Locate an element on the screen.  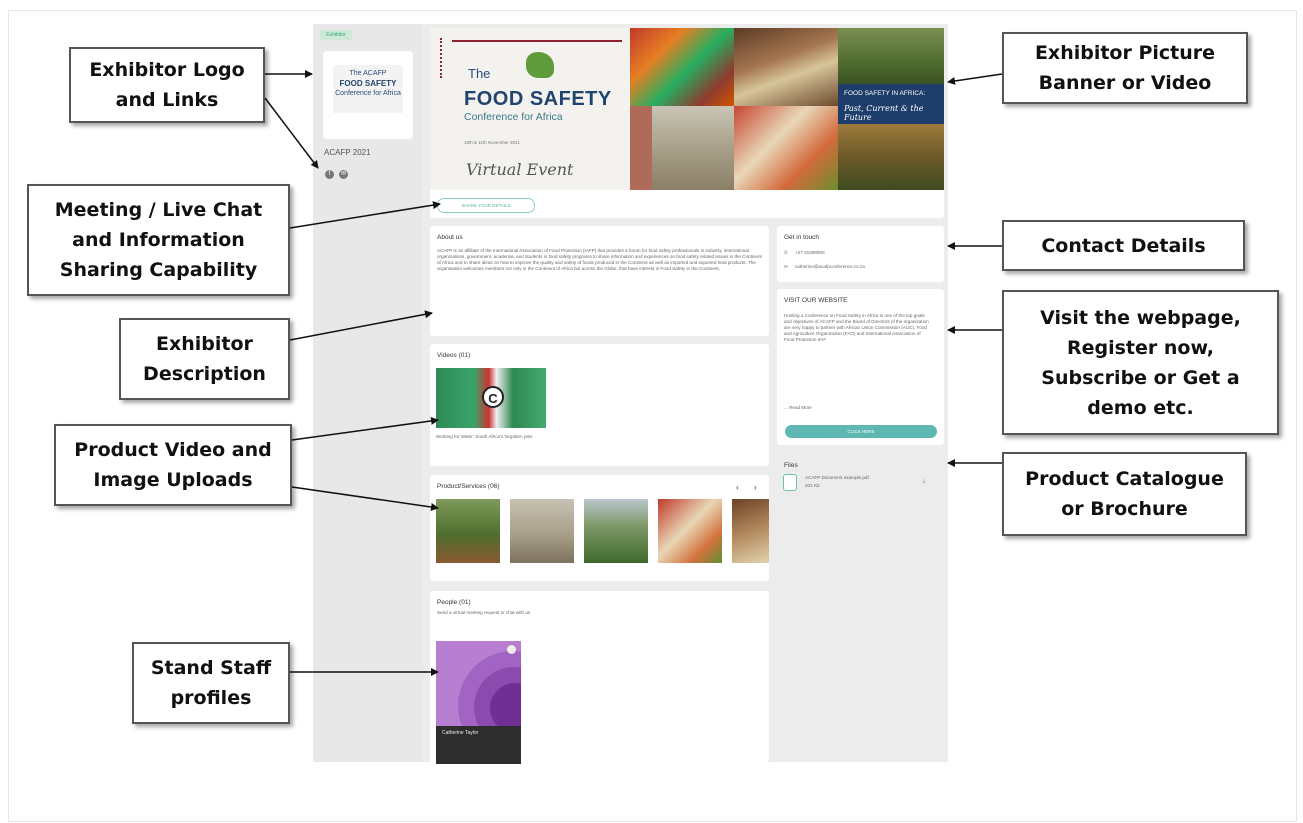
poster-rule is located at coordinates (537, 41).